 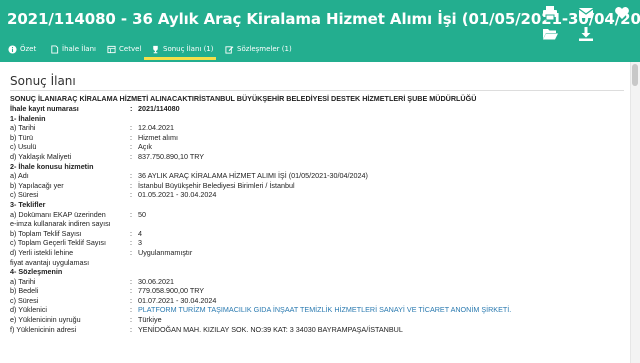 What do you see at coordinates (41, 156) in the screenshot?
I see `row-label: d) Yaklaşık Maliyeti` at bounding box center [41, 156].